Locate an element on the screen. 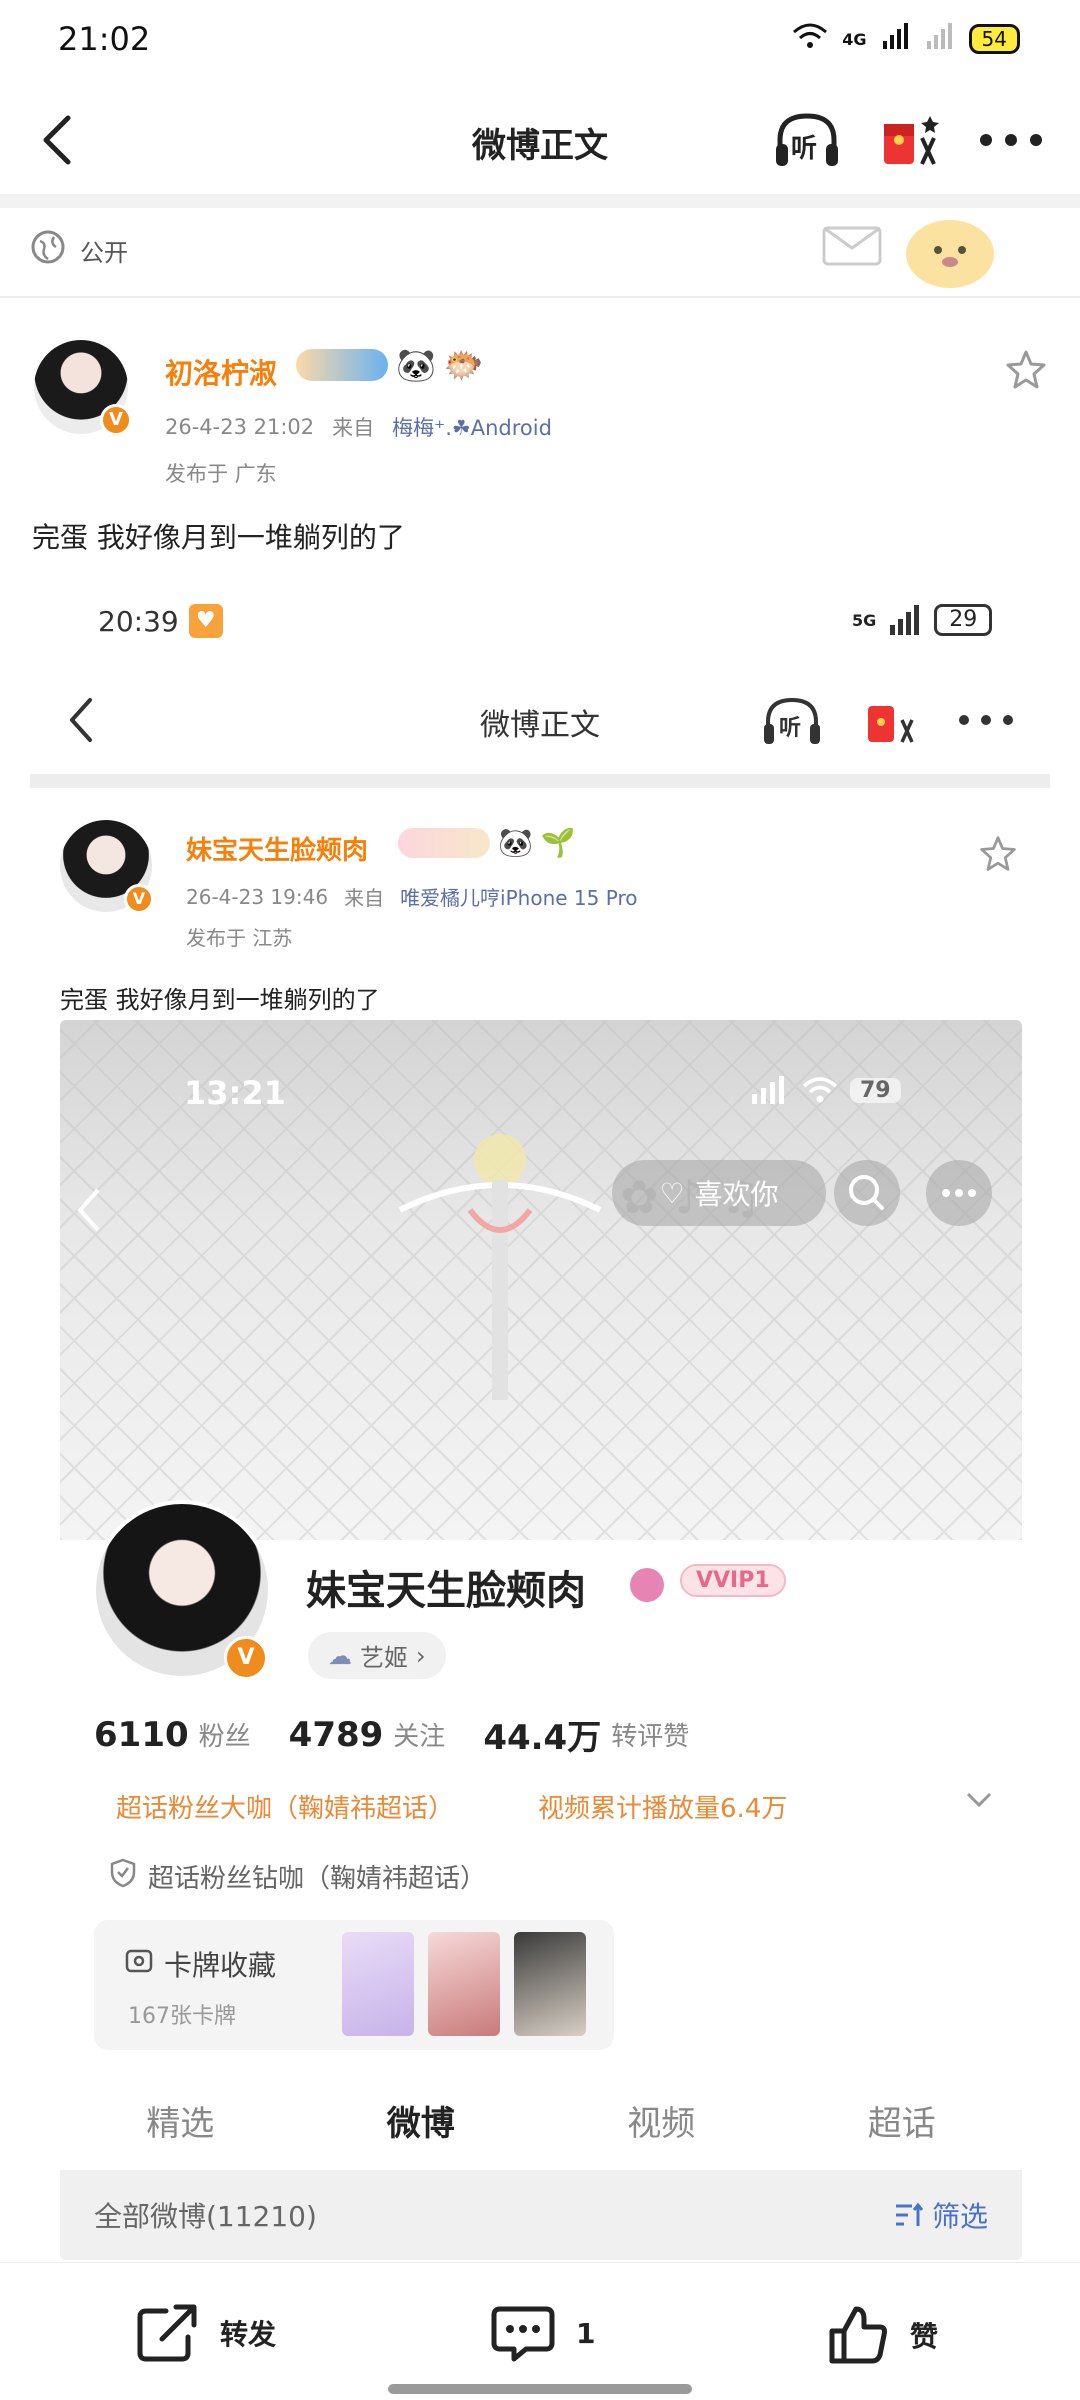  status-icons: 4G 54 is located at coordinates (906, 39).